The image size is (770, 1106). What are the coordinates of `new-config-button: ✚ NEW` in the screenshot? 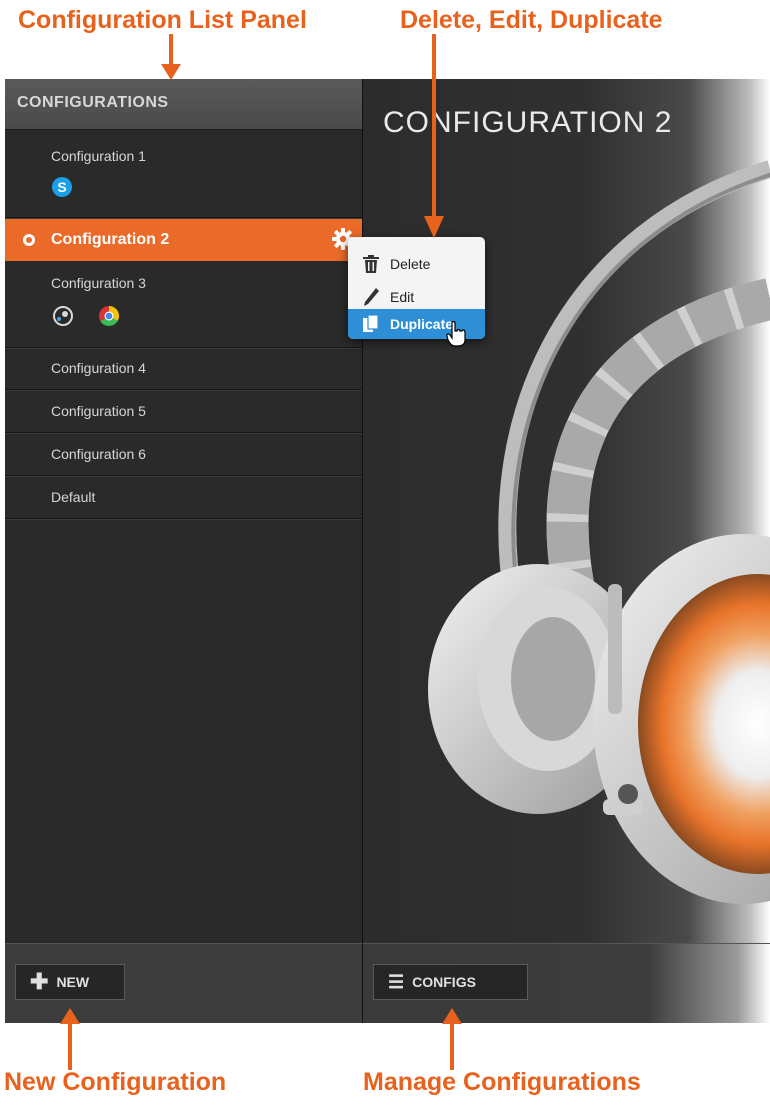 It's located at (70, 982).